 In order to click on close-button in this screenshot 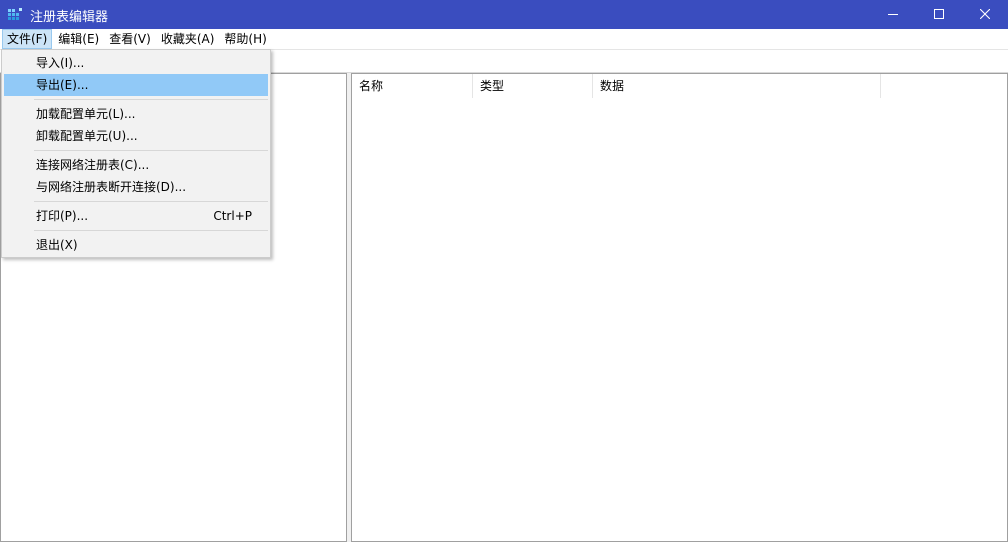, I will do `click(985, 14)`.